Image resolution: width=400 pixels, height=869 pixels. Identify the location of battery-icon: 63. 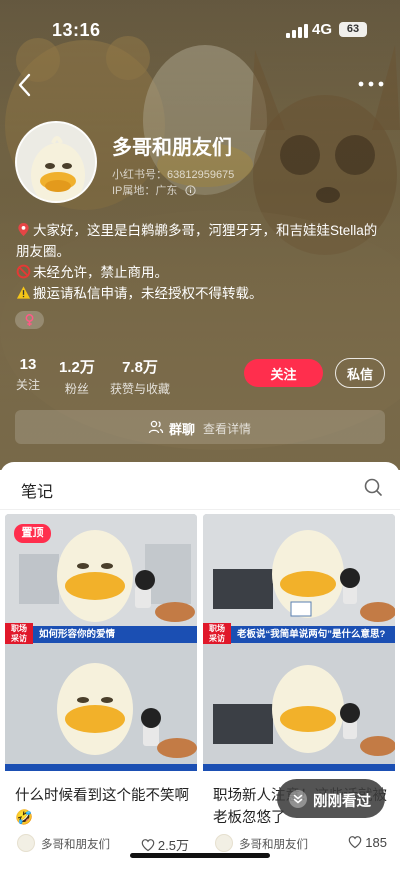
(353, 29).